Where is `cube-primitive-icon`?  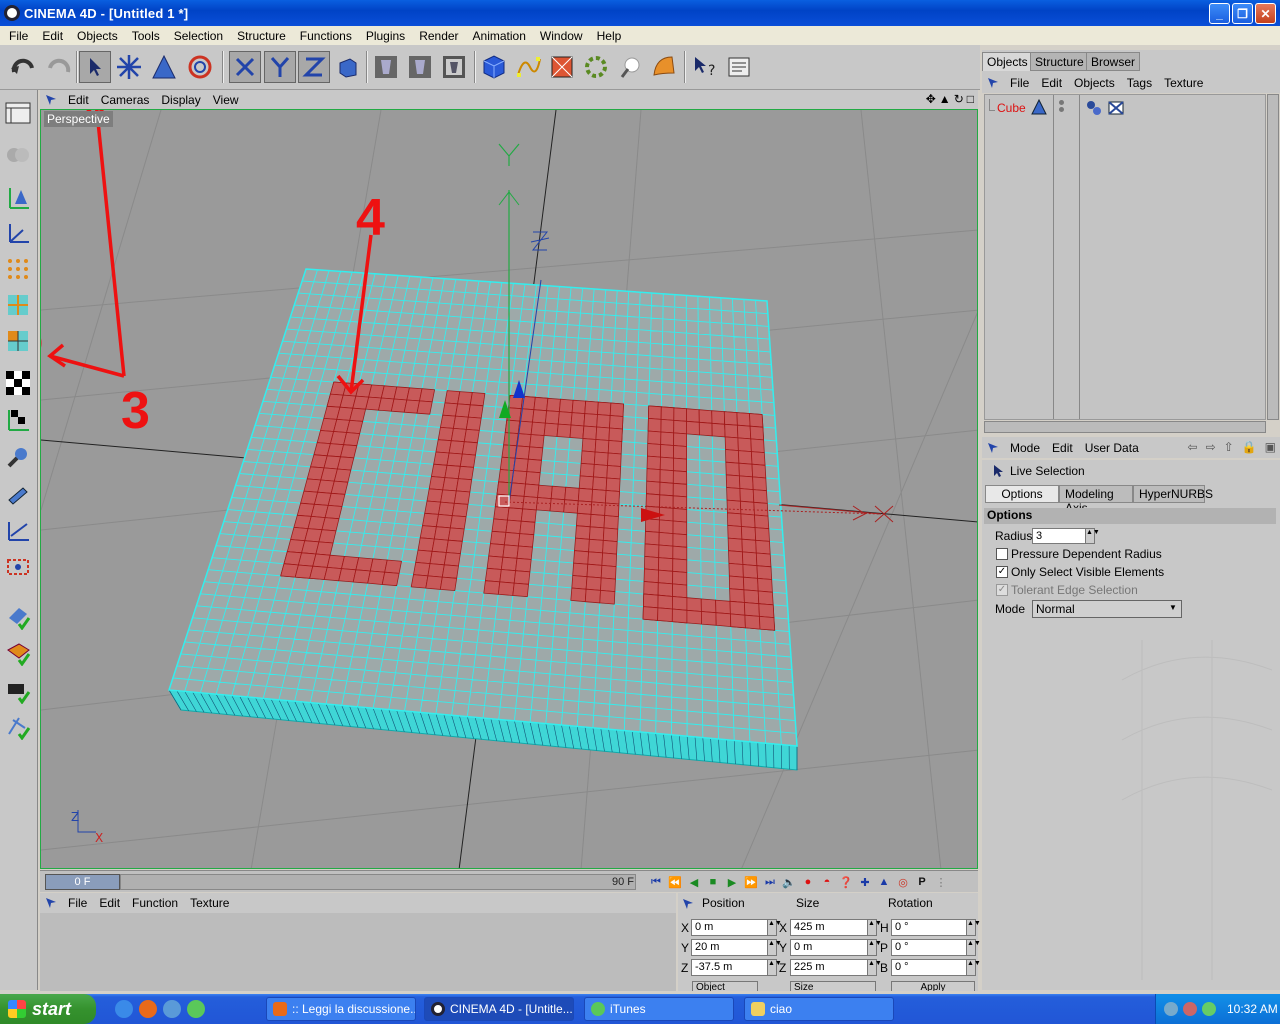
cube-primitive-icon is located at coordinates (494, 67).